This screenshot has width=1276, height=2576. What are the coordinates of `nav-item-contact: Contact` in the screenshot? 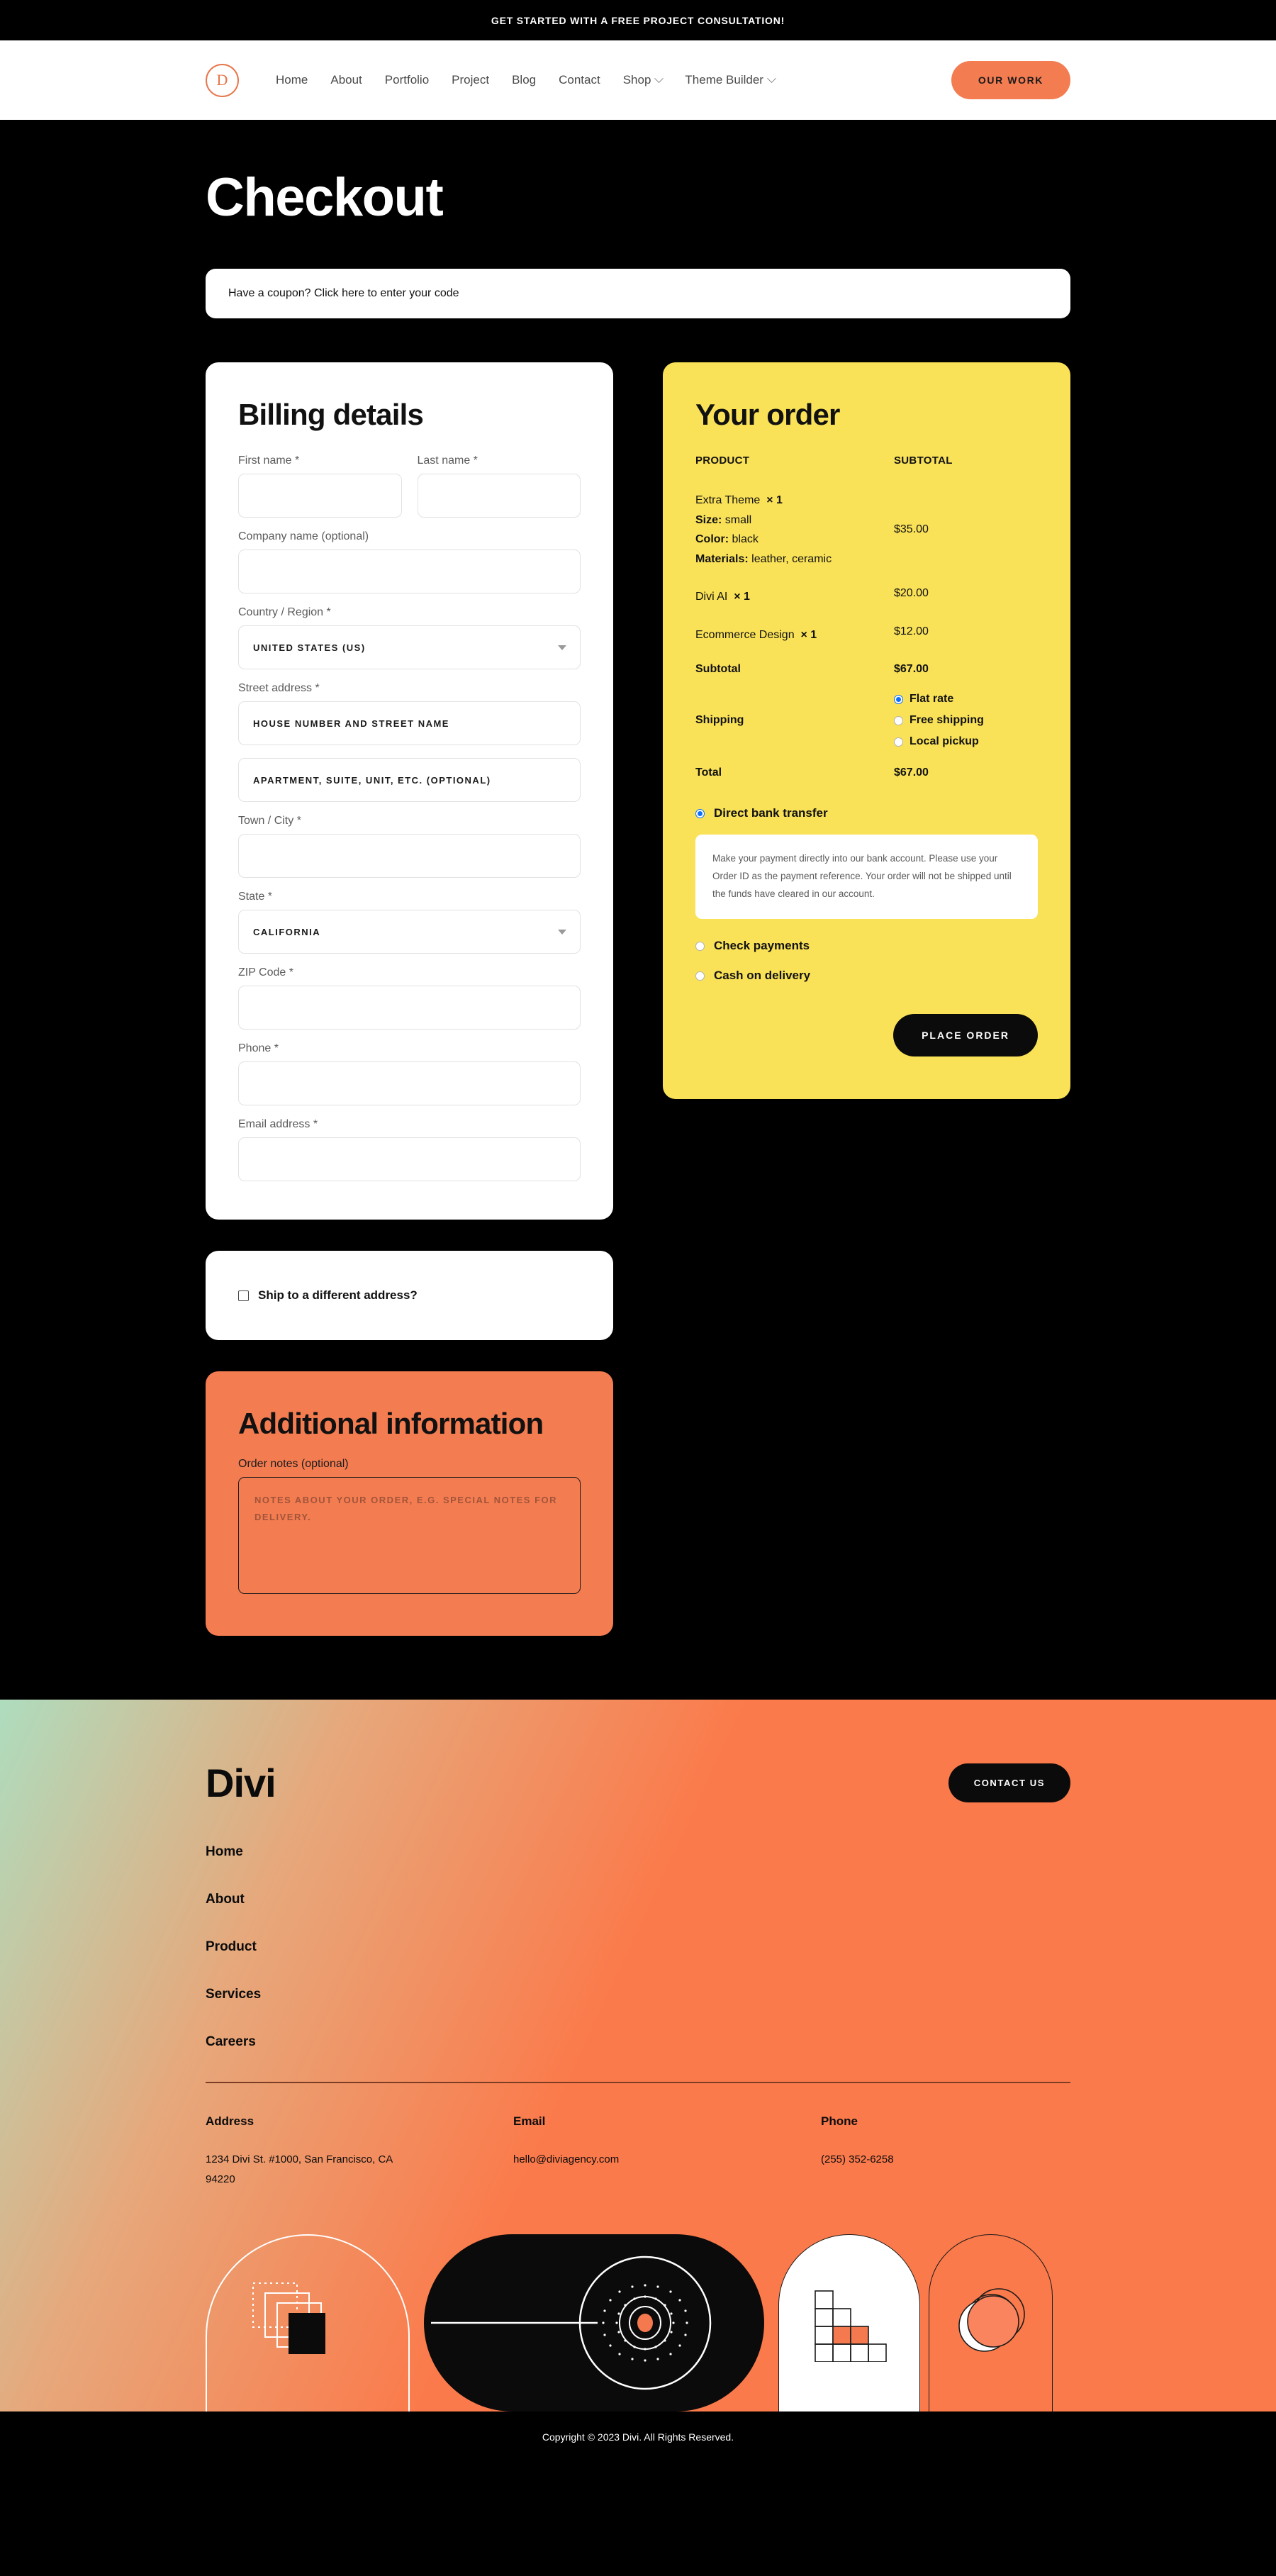 It's located at (579, 80).